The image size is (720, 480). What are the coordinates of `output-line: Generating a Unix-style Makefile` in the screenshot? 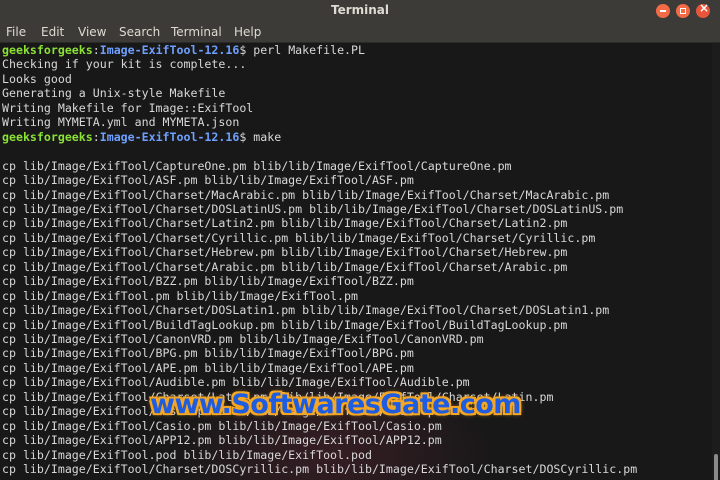 It's located at (114, 93).